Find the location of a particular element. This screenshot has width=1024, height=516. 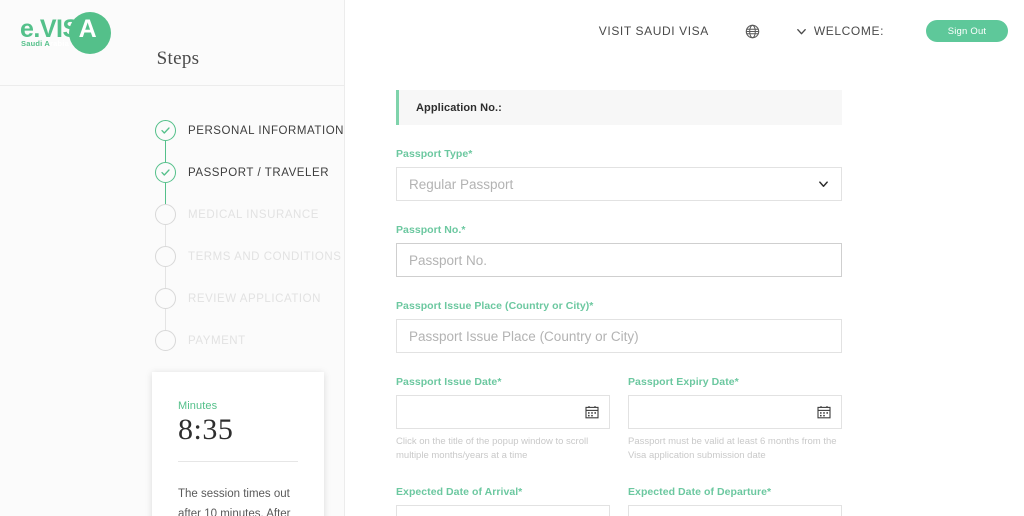

passport-no-placeholder: Passport No. is located at coordinates (448, 260).